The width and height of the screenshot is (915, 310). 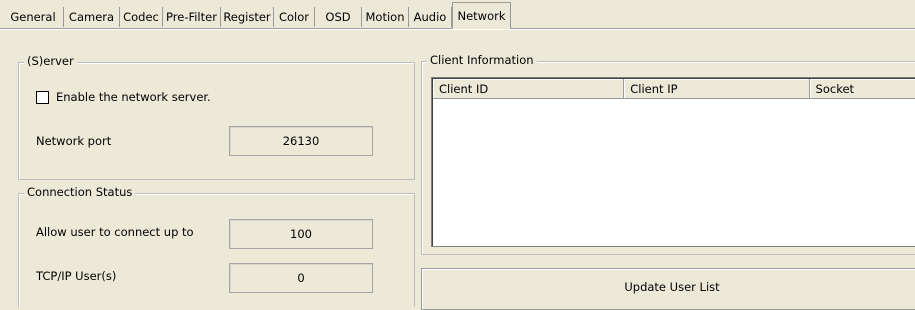 What do you see at coordinates (301, 278) in the screenshot?
I see `tcpip-users-field: 0` at bounding box center [301, 278].